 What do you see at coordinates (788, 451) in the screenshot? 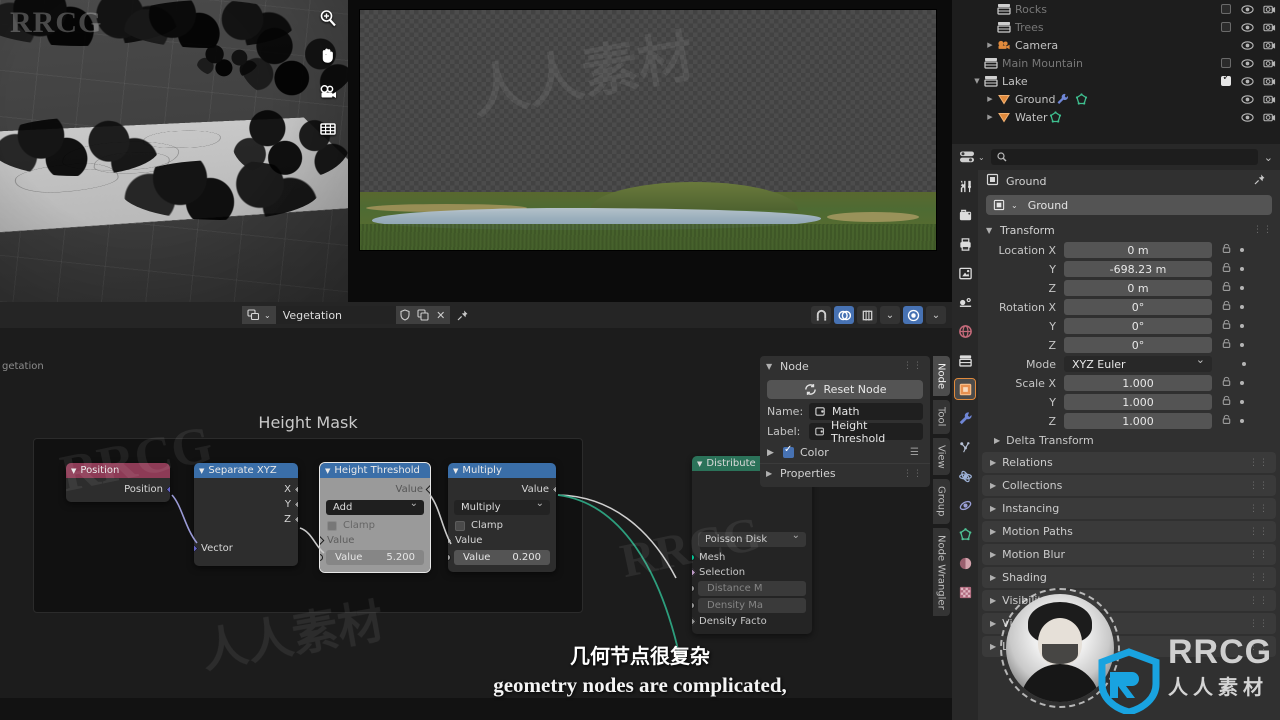
I see `node-color-checkbox: ✓` at bounding box center [788, 451].